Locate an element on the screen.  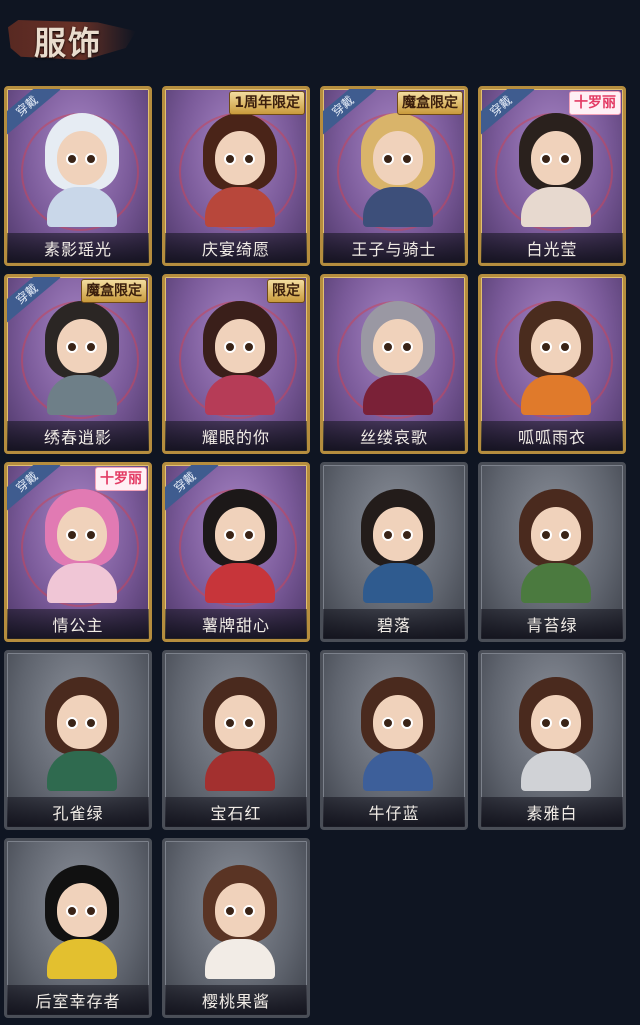
costume-card: 宝石红 is located at coordinates (236, 740).